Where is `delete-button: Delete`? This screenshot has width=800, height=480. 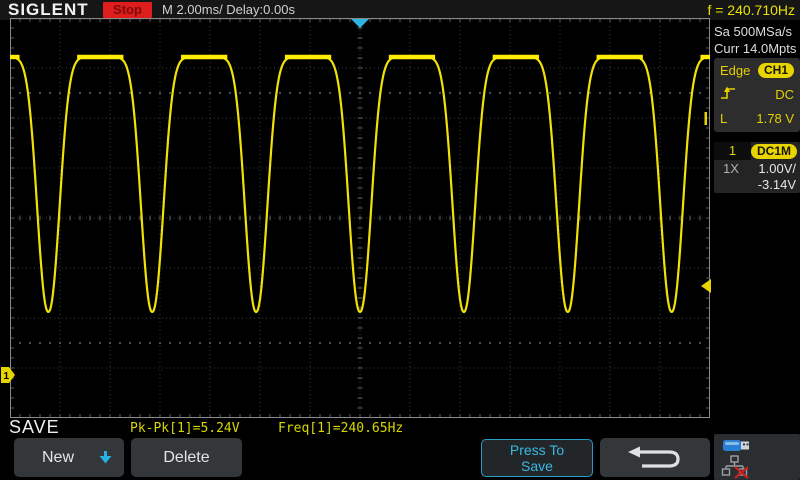 delete-button: Delete is located at coordinates (186, 457).